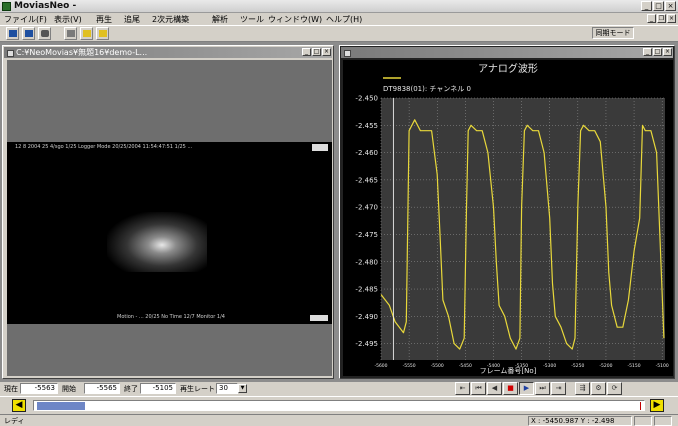  I want to click on menu-help: ヘルプ(H), so click(344, 19).